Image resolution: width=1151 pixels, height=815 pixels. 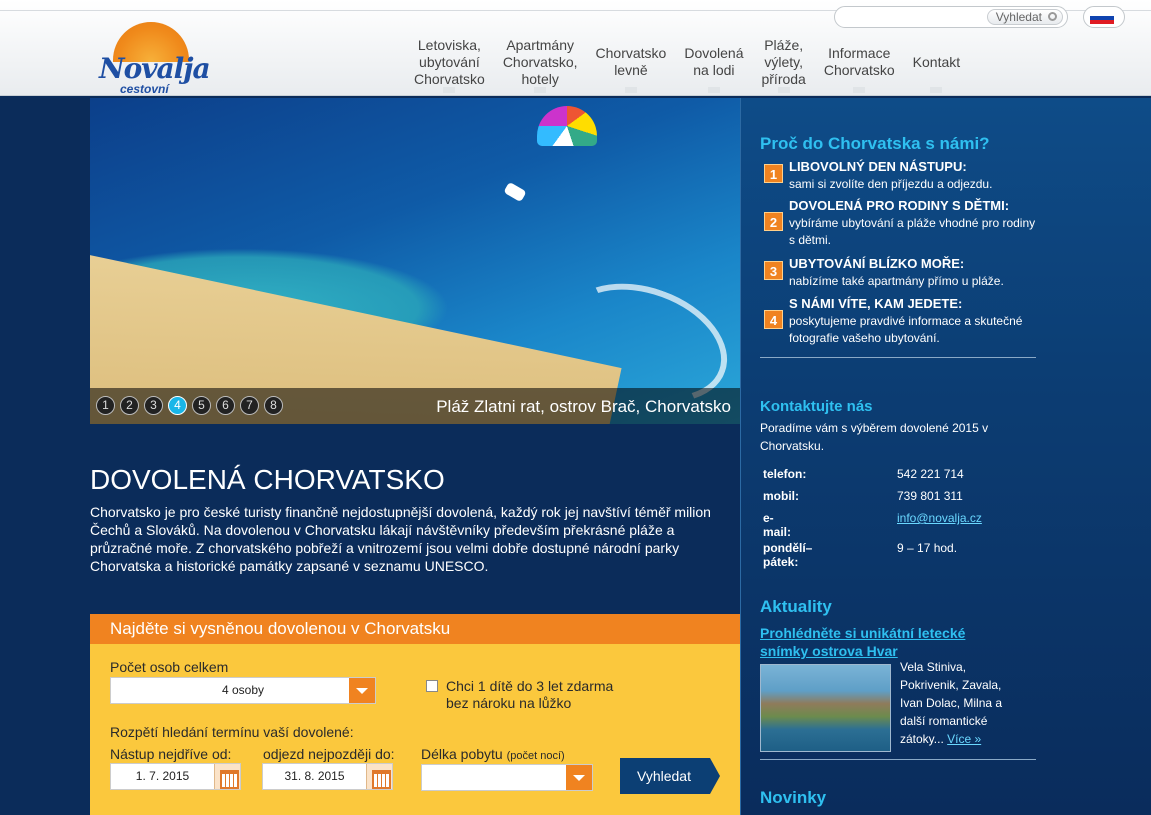 I want to click on novinky-heading: Novinky, so click(x=793, y=797).